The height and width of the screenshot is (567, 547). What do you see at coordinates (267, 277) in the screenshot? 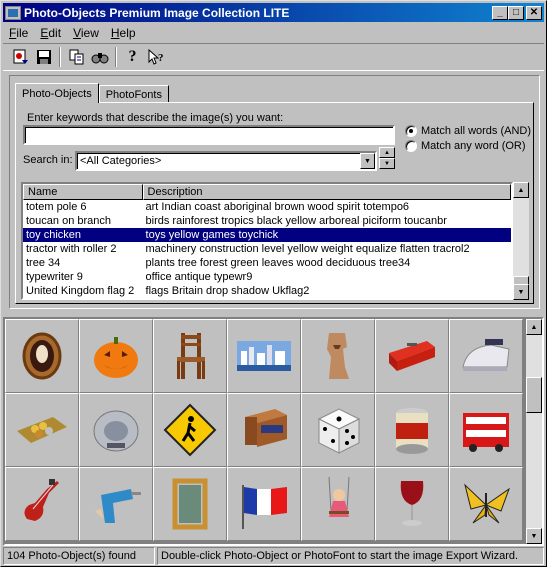
I see `list-row: typewriter 9 office antique typewr9` at bounding box center [267, 277].